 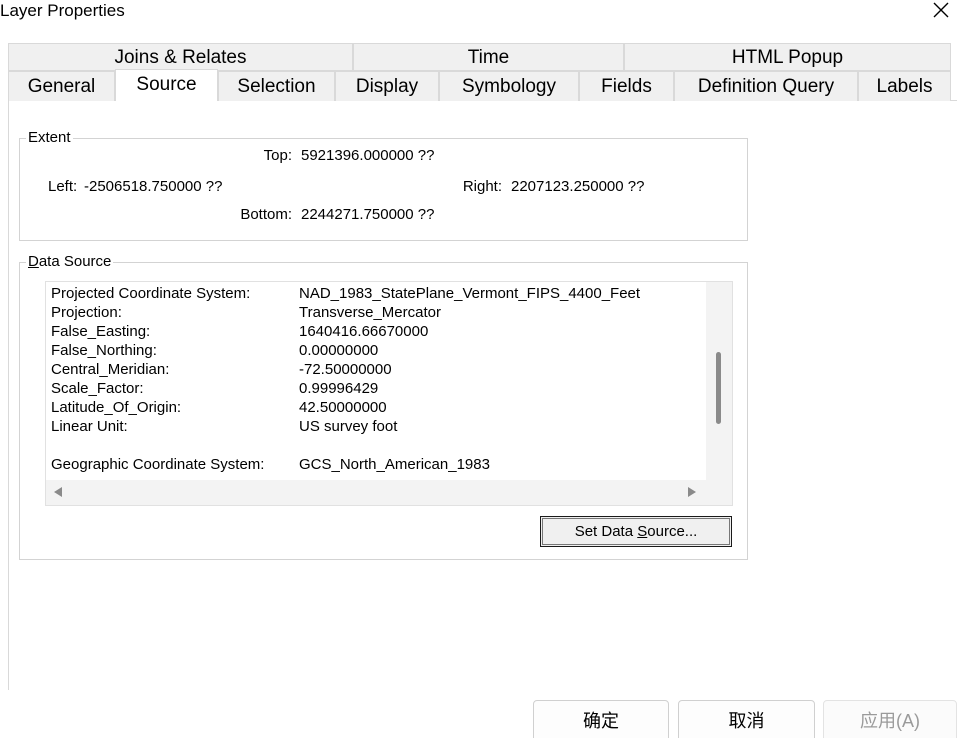 I want to click on tab-general: General, so click(x=61, y=86).